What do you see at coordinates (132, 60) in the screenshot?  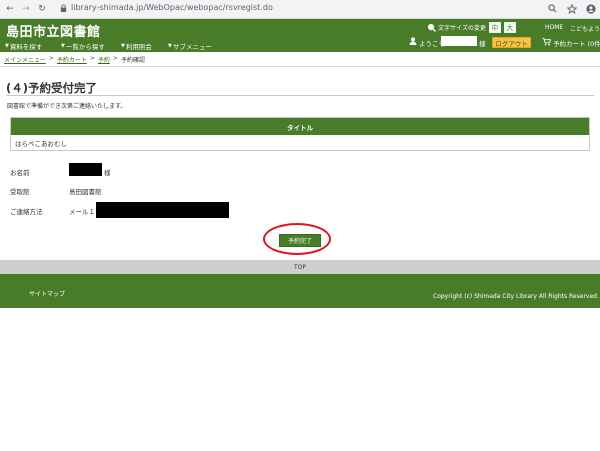 I see `breadcrumb-current: 予約確認` at bounding box center [132, 60].